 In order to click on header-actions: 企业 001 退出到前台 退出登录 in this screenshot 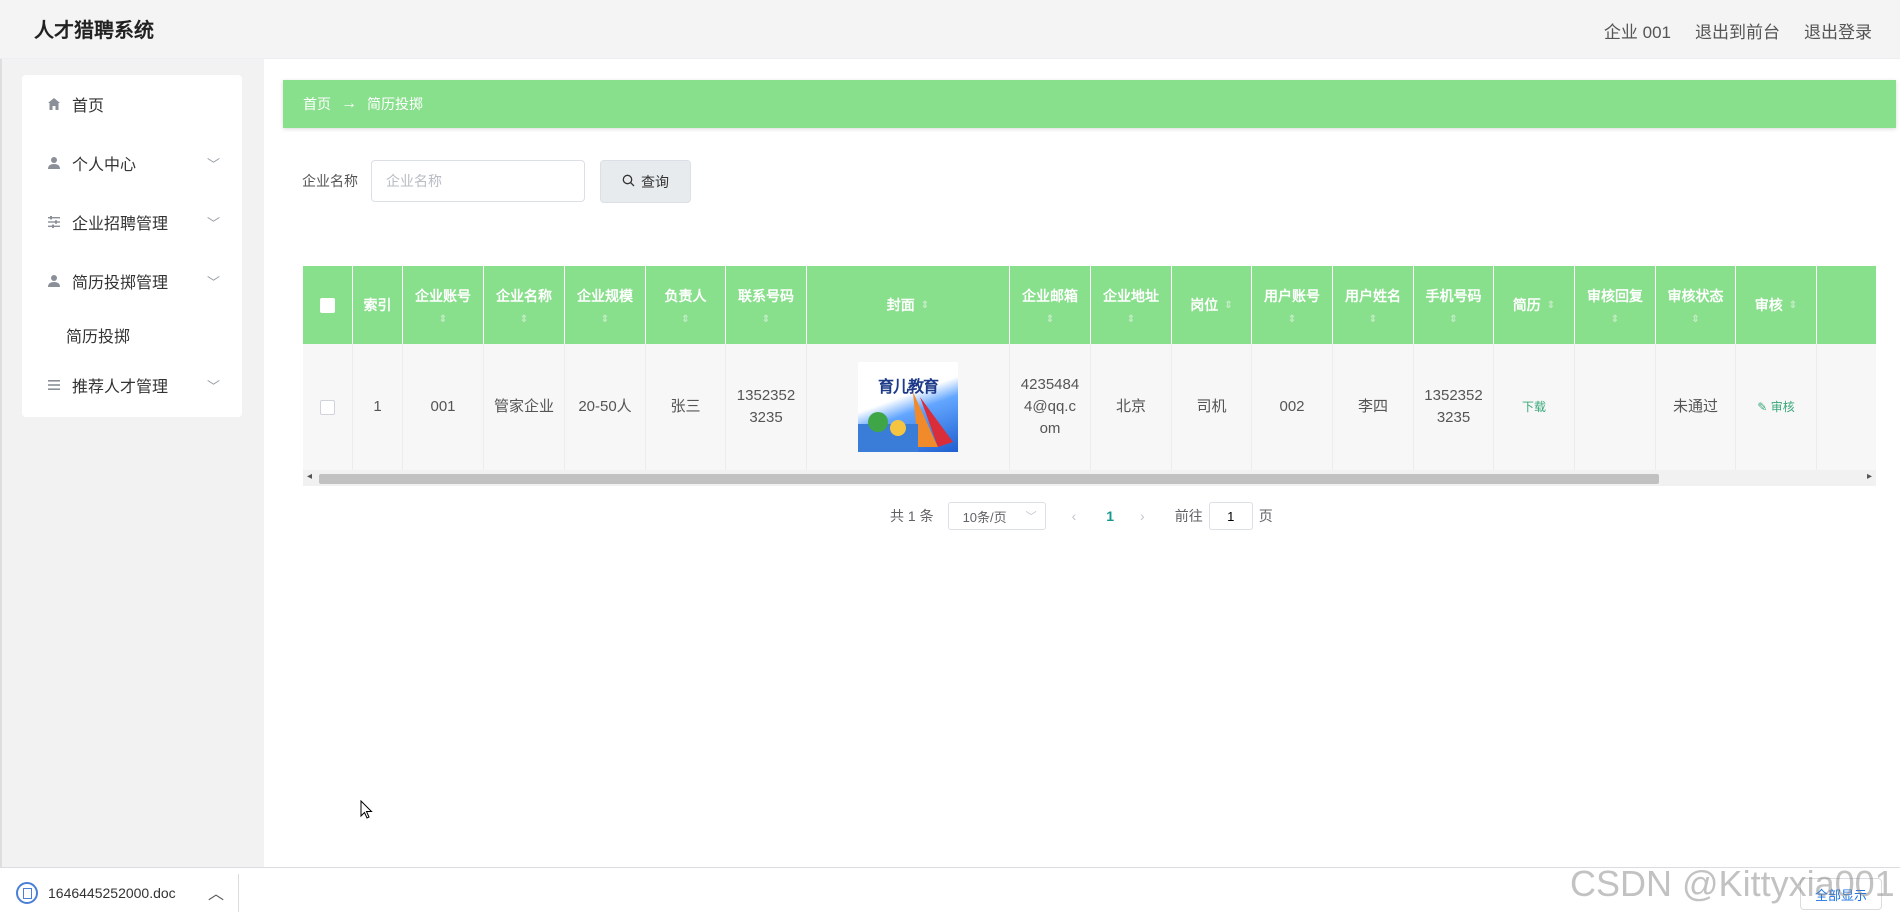, I will do `click(1738, 30)`.